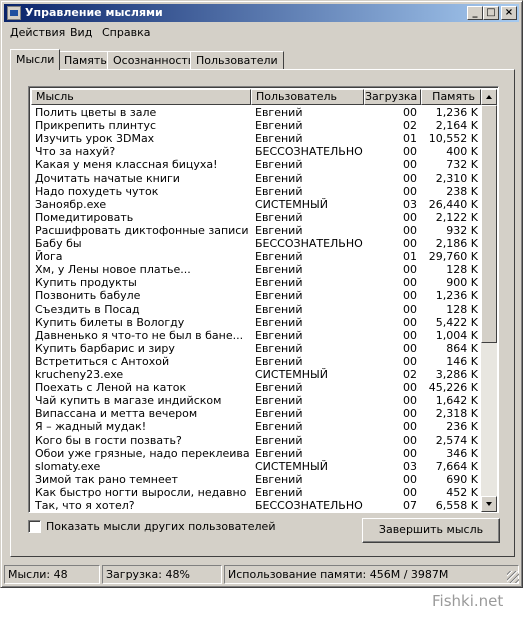 The height and width of the screenshot is (617, 523). I want to click on cell-memory: 146 K, so click(462, 361).